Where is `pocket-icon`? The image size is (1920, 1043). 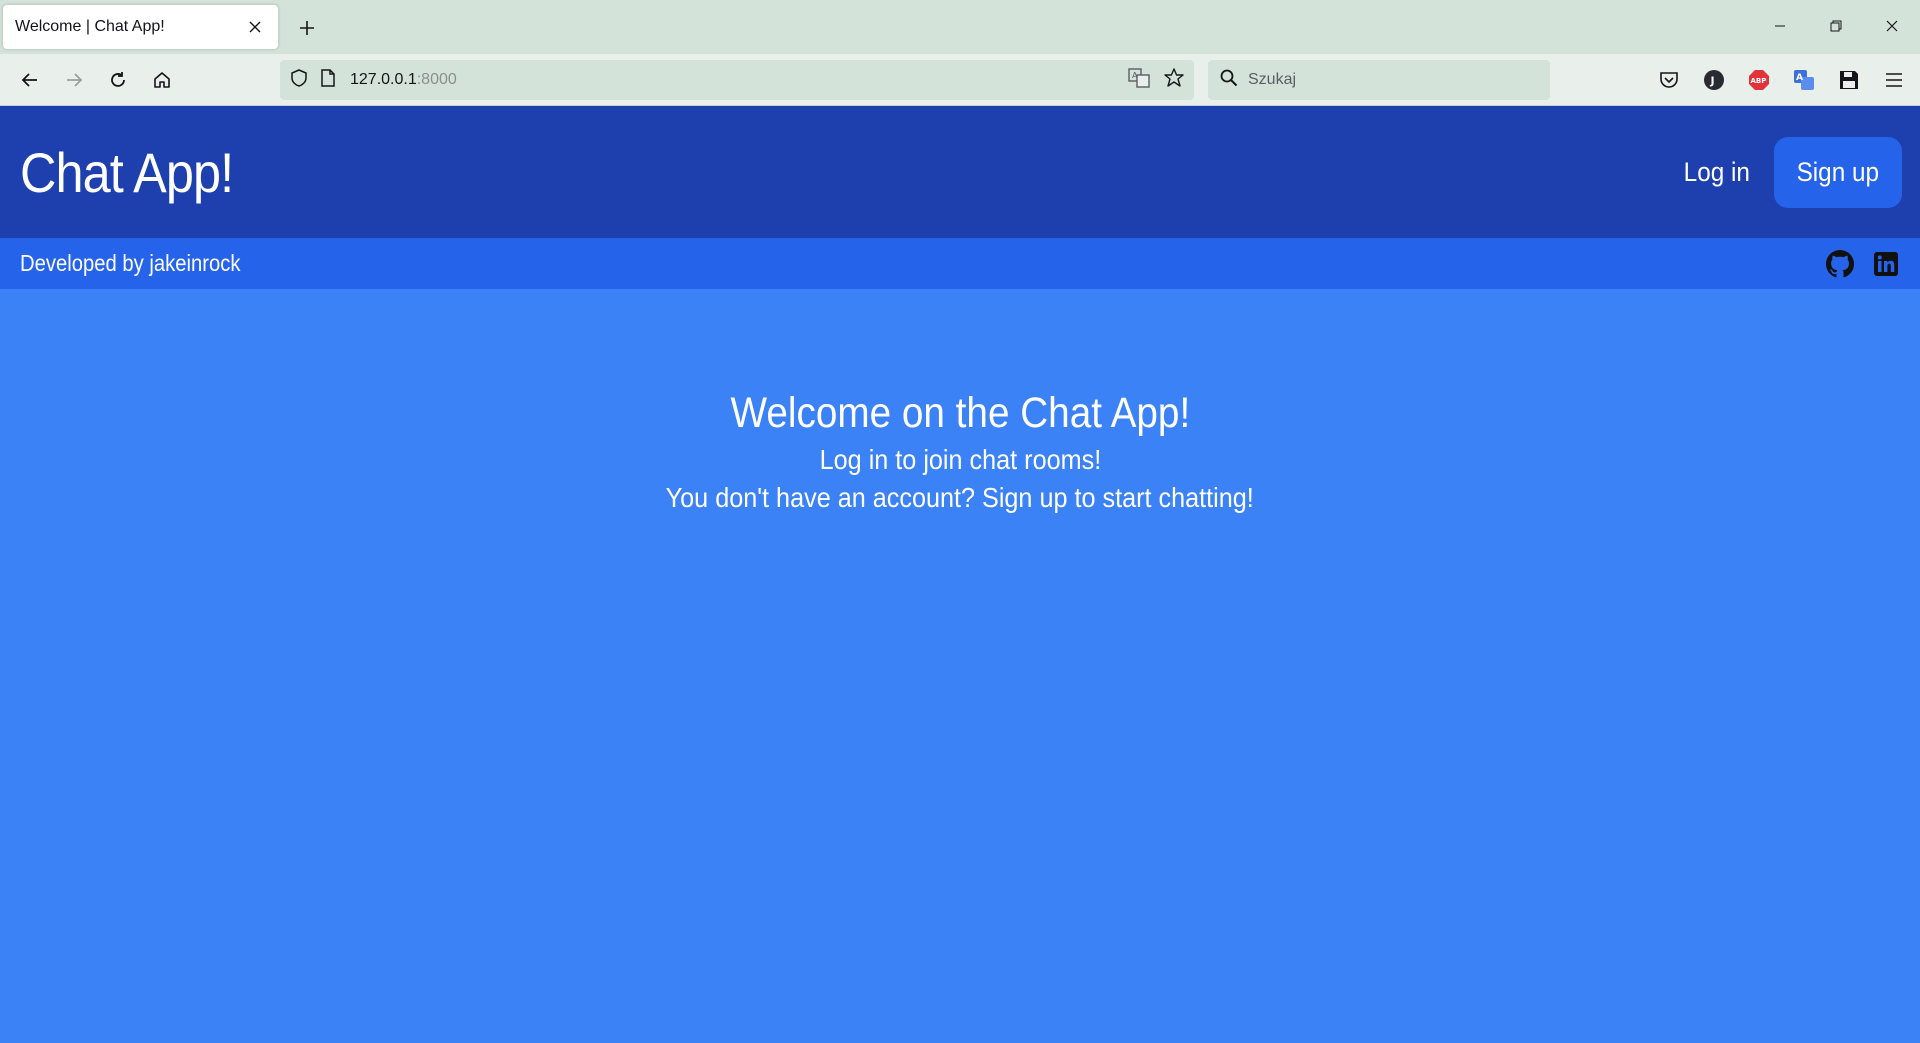
pocket-icon is located at coordinates (1669, 80).